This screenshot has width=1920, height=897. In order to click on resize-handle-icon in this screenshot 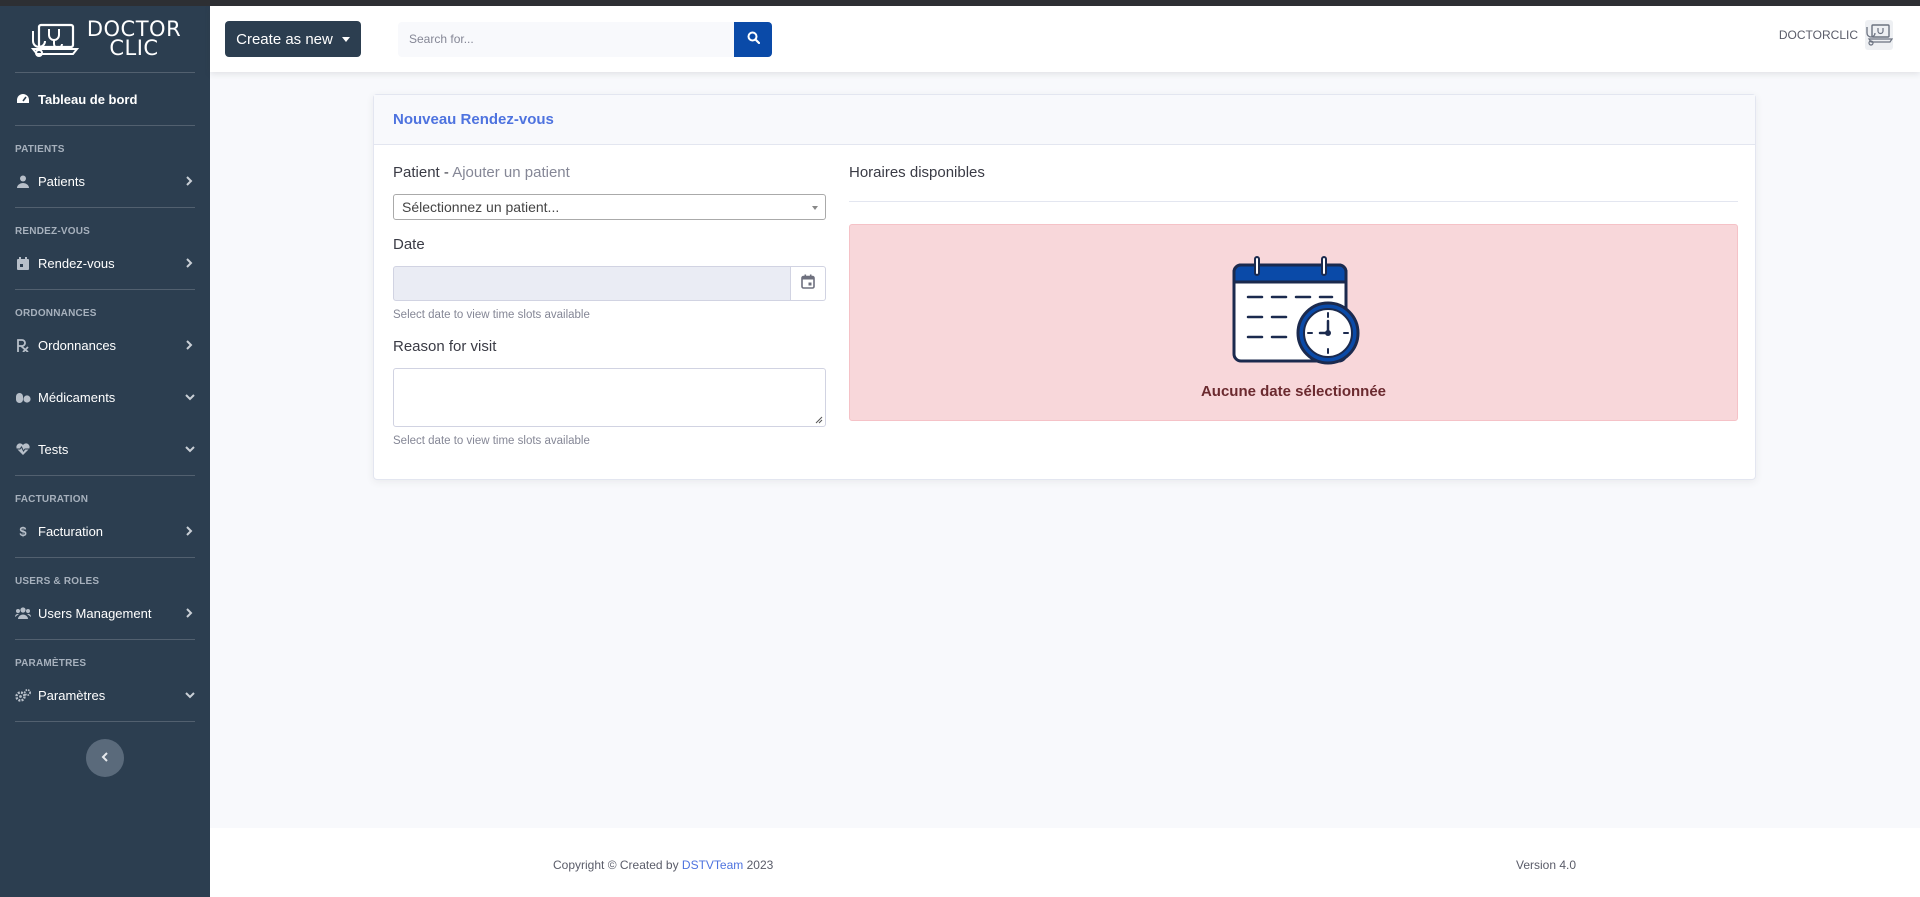, I will do `click(819, 420)`.